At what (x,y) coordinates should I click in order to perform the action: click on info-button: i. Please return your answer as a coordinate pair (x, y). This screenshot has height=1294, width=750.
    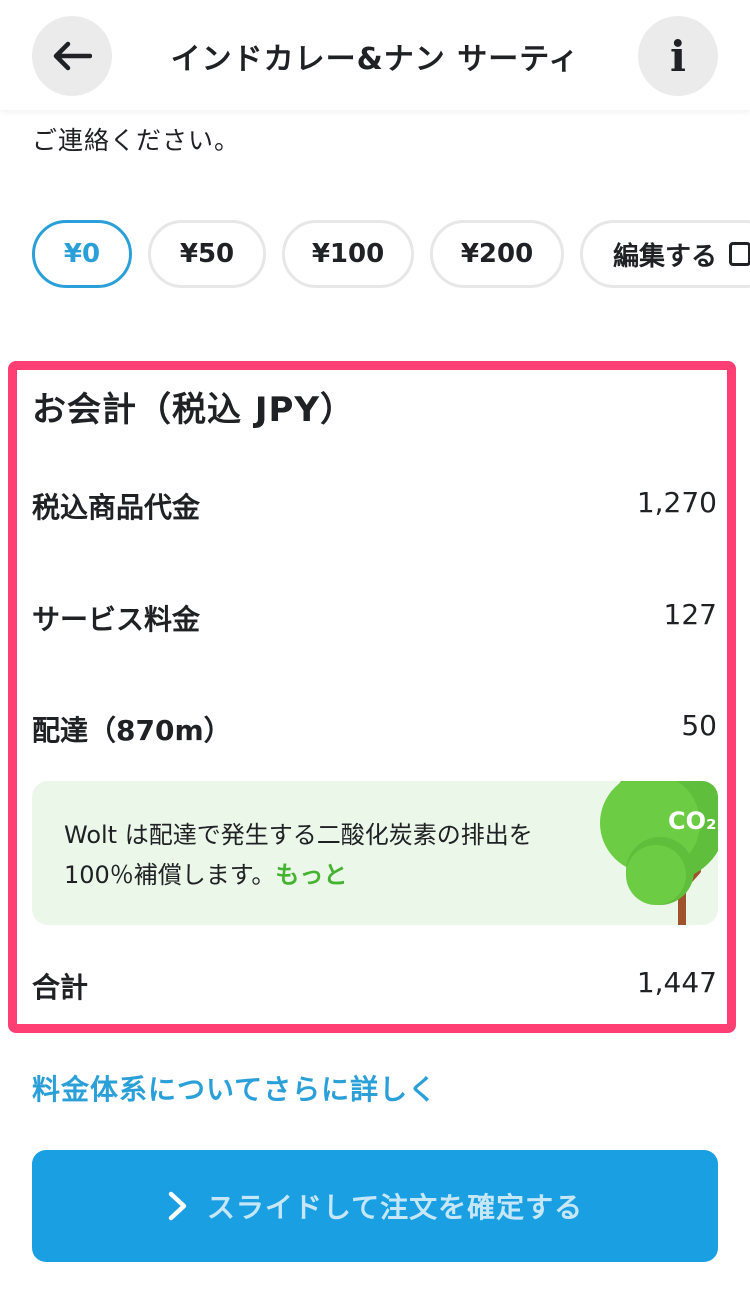
    Looking at the image, I should click on (678, 56).